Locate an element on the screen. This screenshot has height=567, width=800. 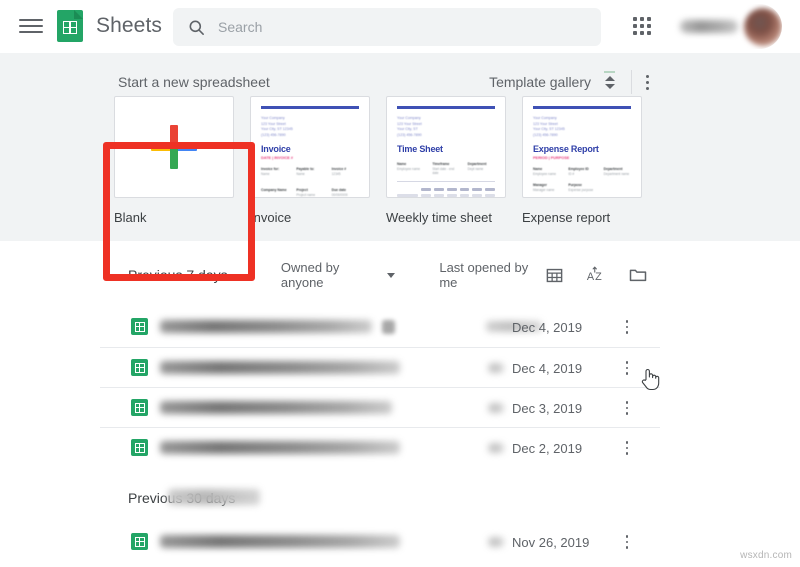
chevron-up-down-icon is located at coordinates (610, 82).